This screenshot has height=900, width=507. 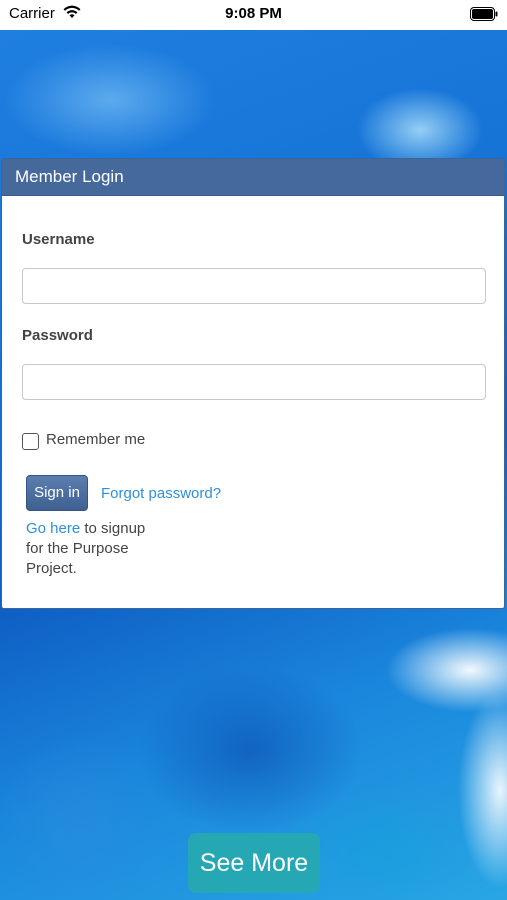 I want to click on see-more-button: See More, so click(x=254, y=863).